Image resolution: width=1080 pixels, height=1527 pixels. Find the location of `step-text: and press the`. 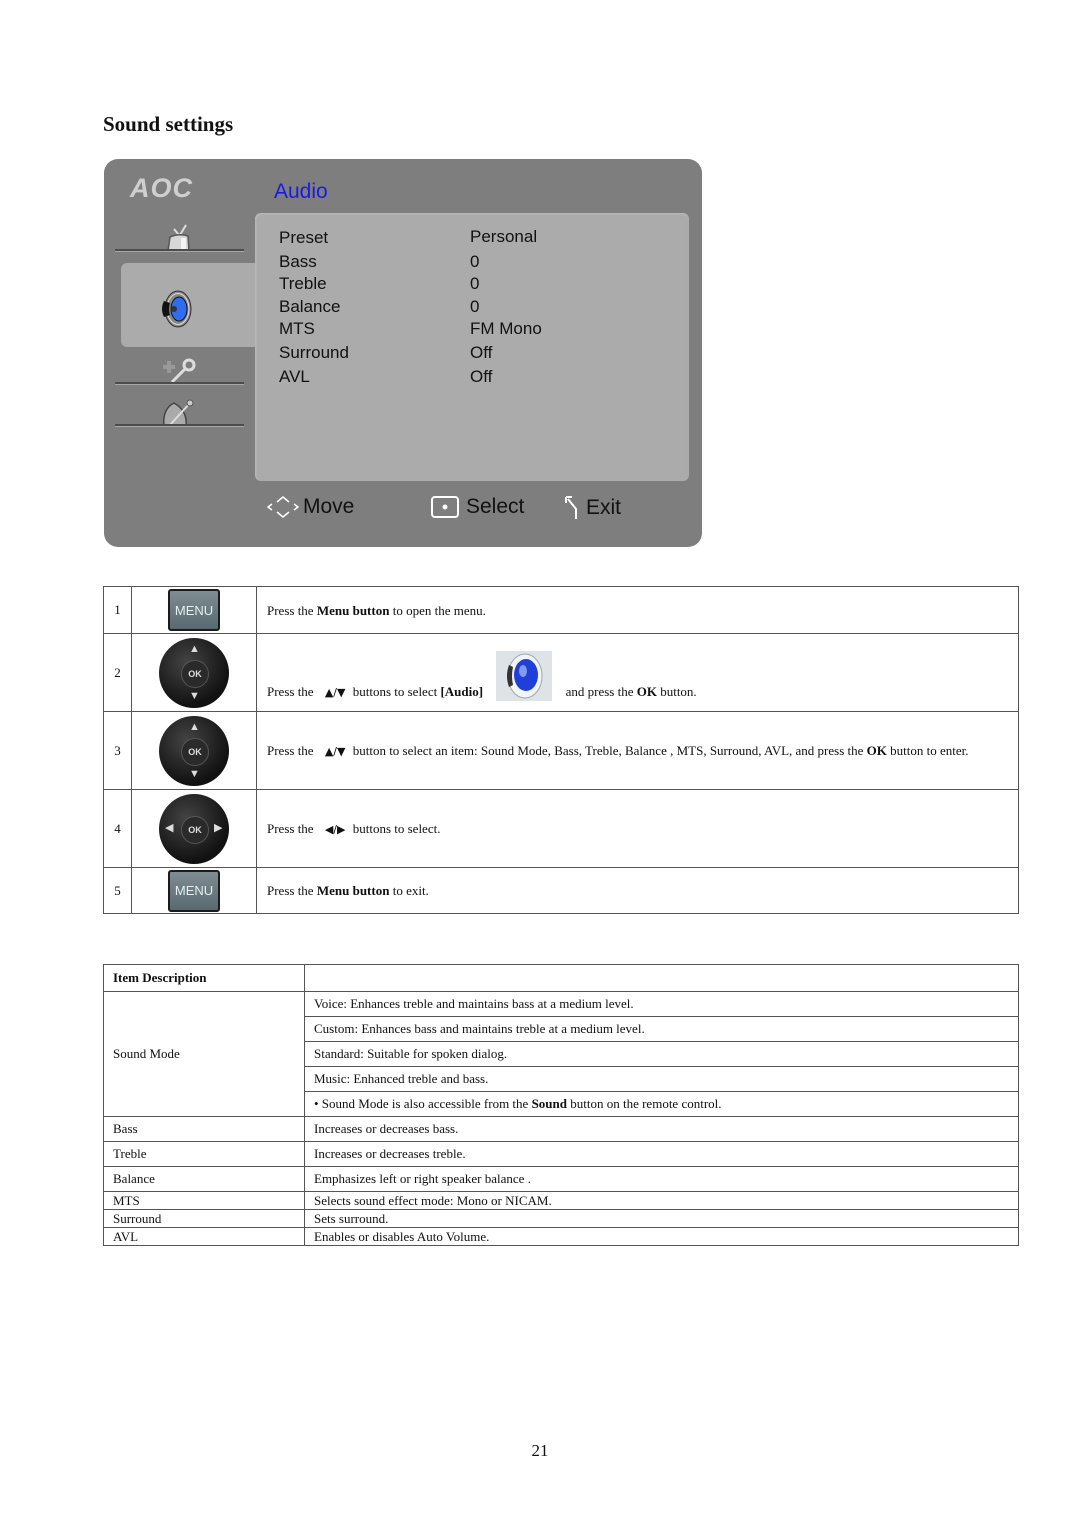

step-text: and press the is located at coordinates (601, 691).